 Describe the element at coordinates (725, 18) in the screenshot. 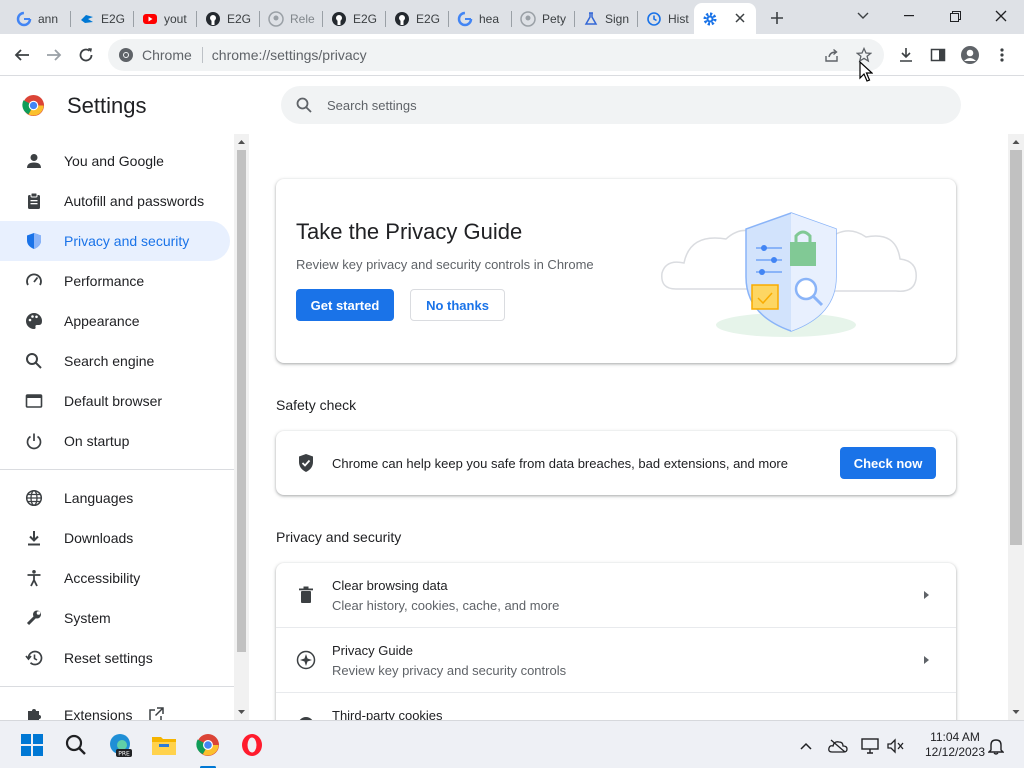

I see `tab-settings-active` at that location.